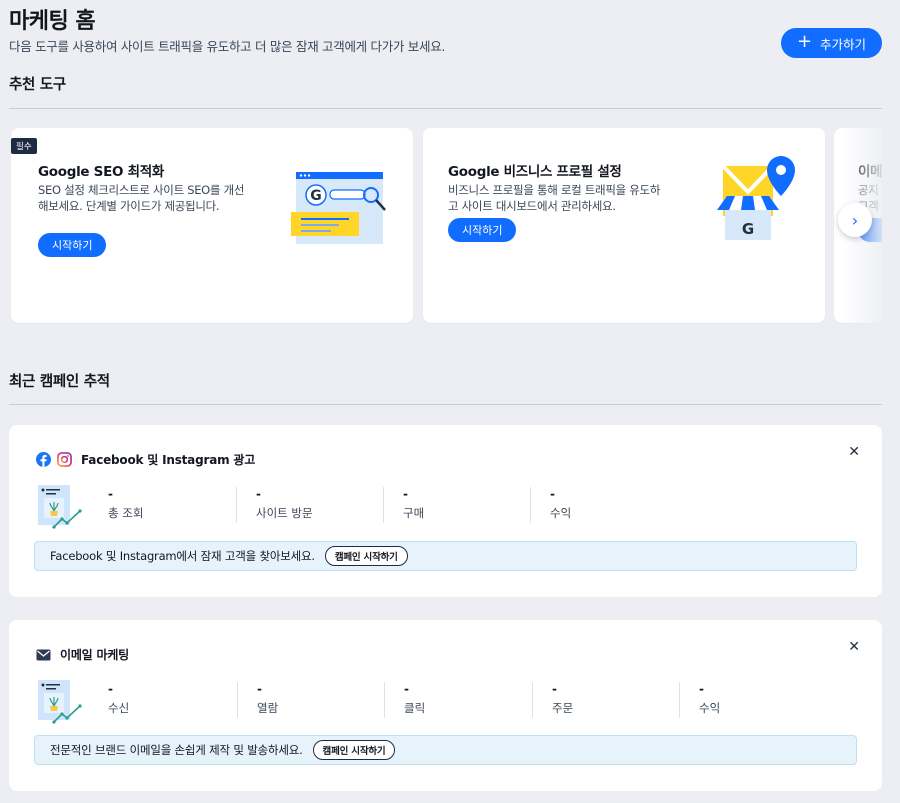 This screenshot has height=803, width=900. What do you see at coordinates (455, 505) in the screenshot?
I see `stat: - 구매` at bounding box center [455, 505].